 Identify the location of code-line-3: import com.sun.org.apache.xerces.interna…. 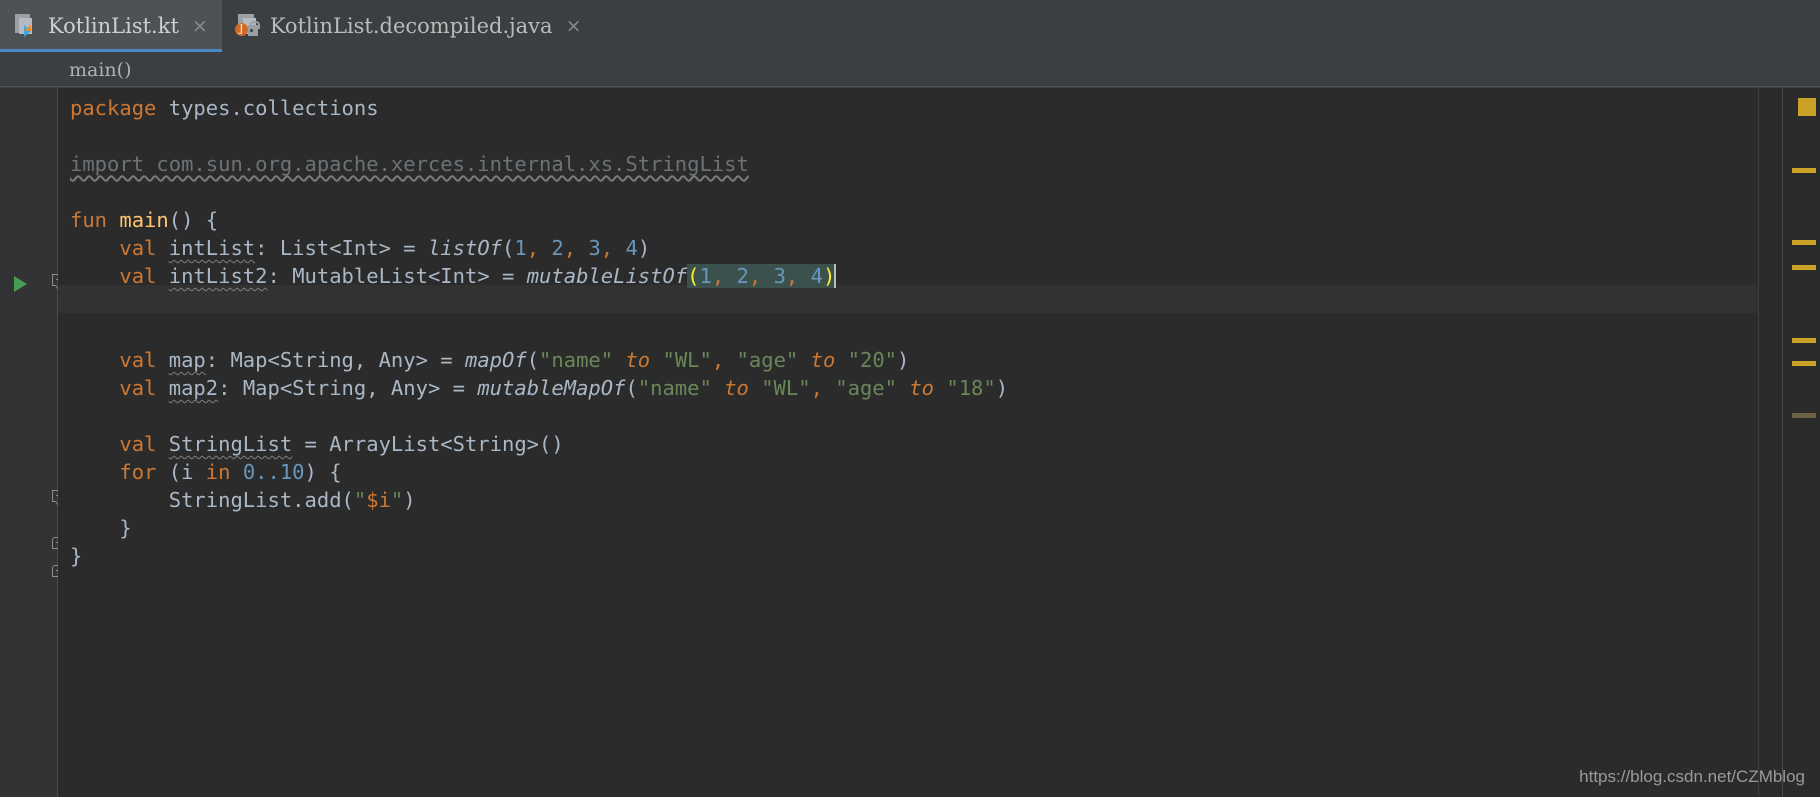
(409, 164).